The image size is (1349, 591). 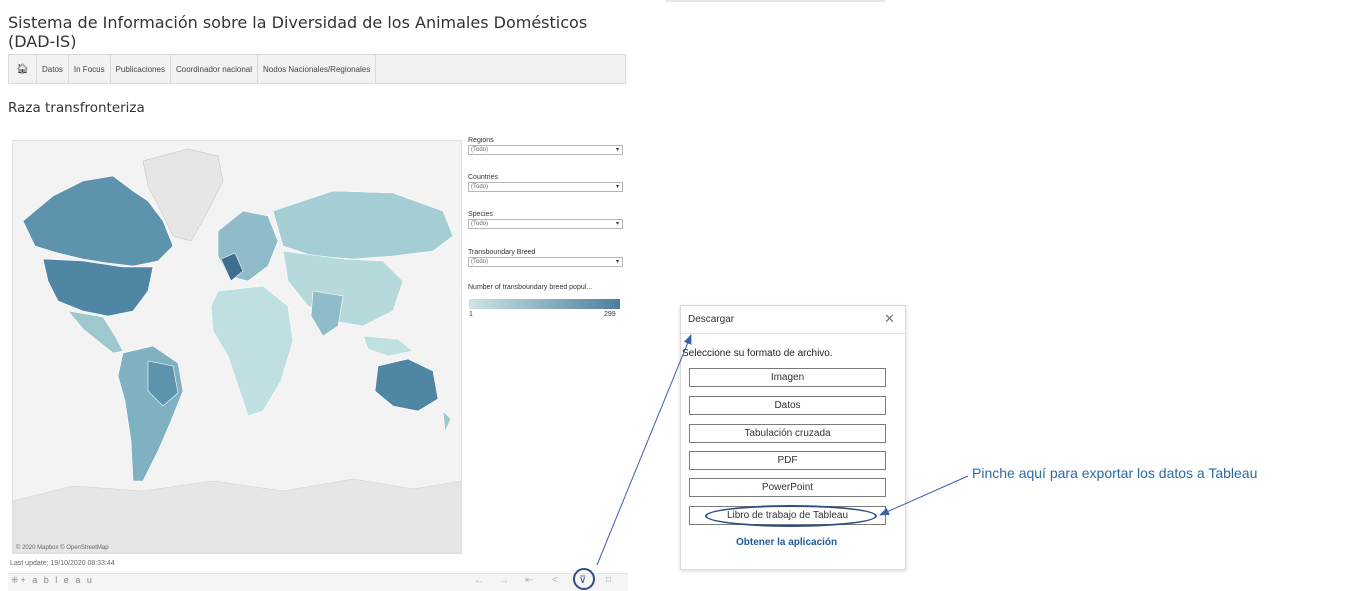 I want to click on nav-in-focus: In Focus, so click(x=90, y=69).